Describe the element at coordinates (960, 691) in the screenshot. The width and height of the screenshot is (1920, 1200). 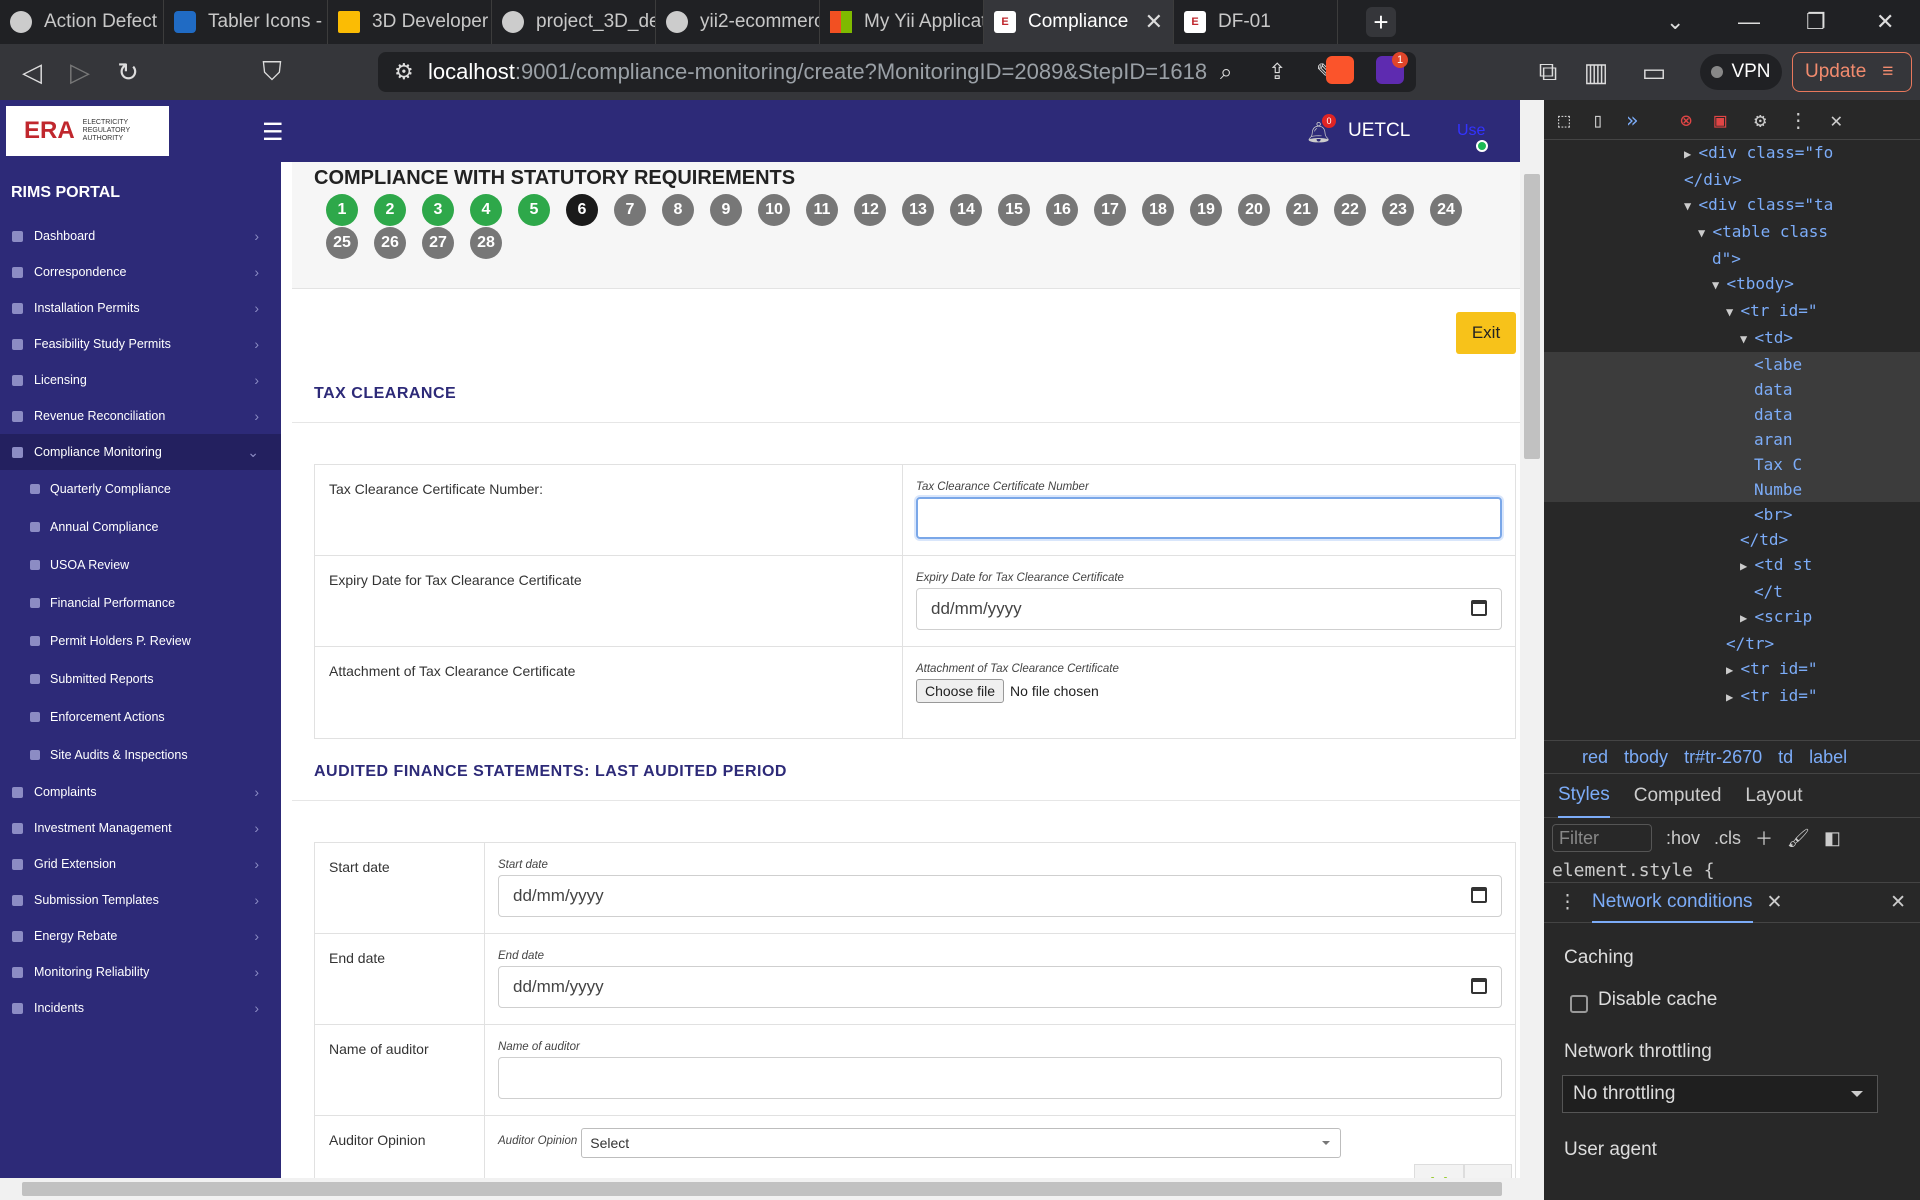
I see `choose-file-button: Choose file` at that location.